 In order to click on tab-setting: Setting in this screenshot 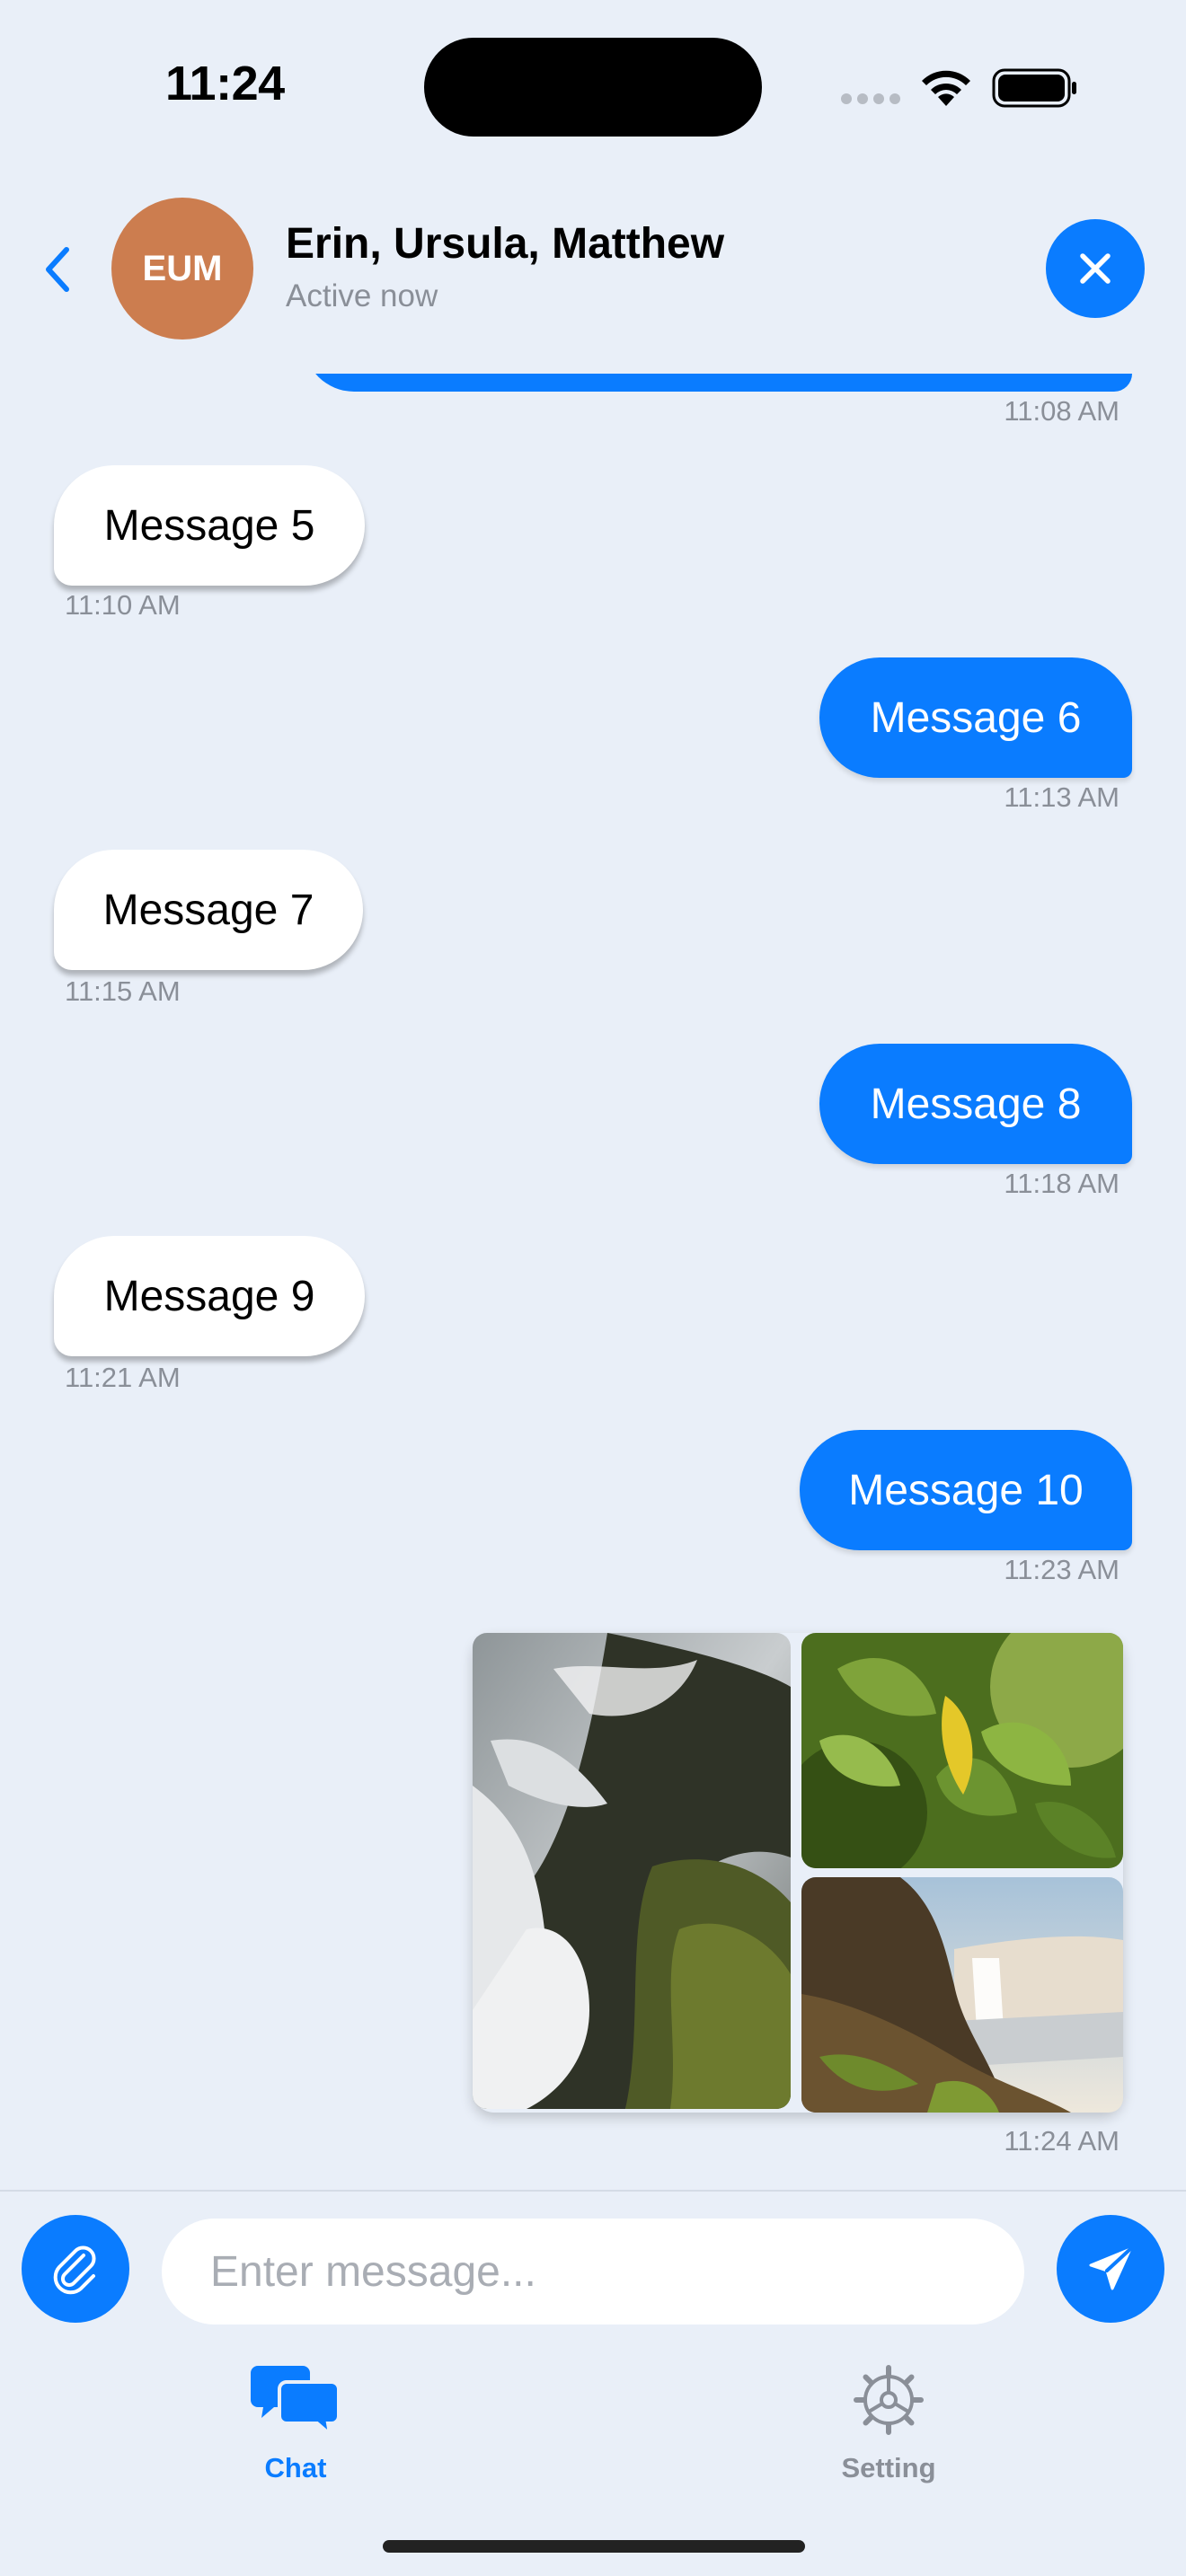, I will do `click(888, 2429)`.